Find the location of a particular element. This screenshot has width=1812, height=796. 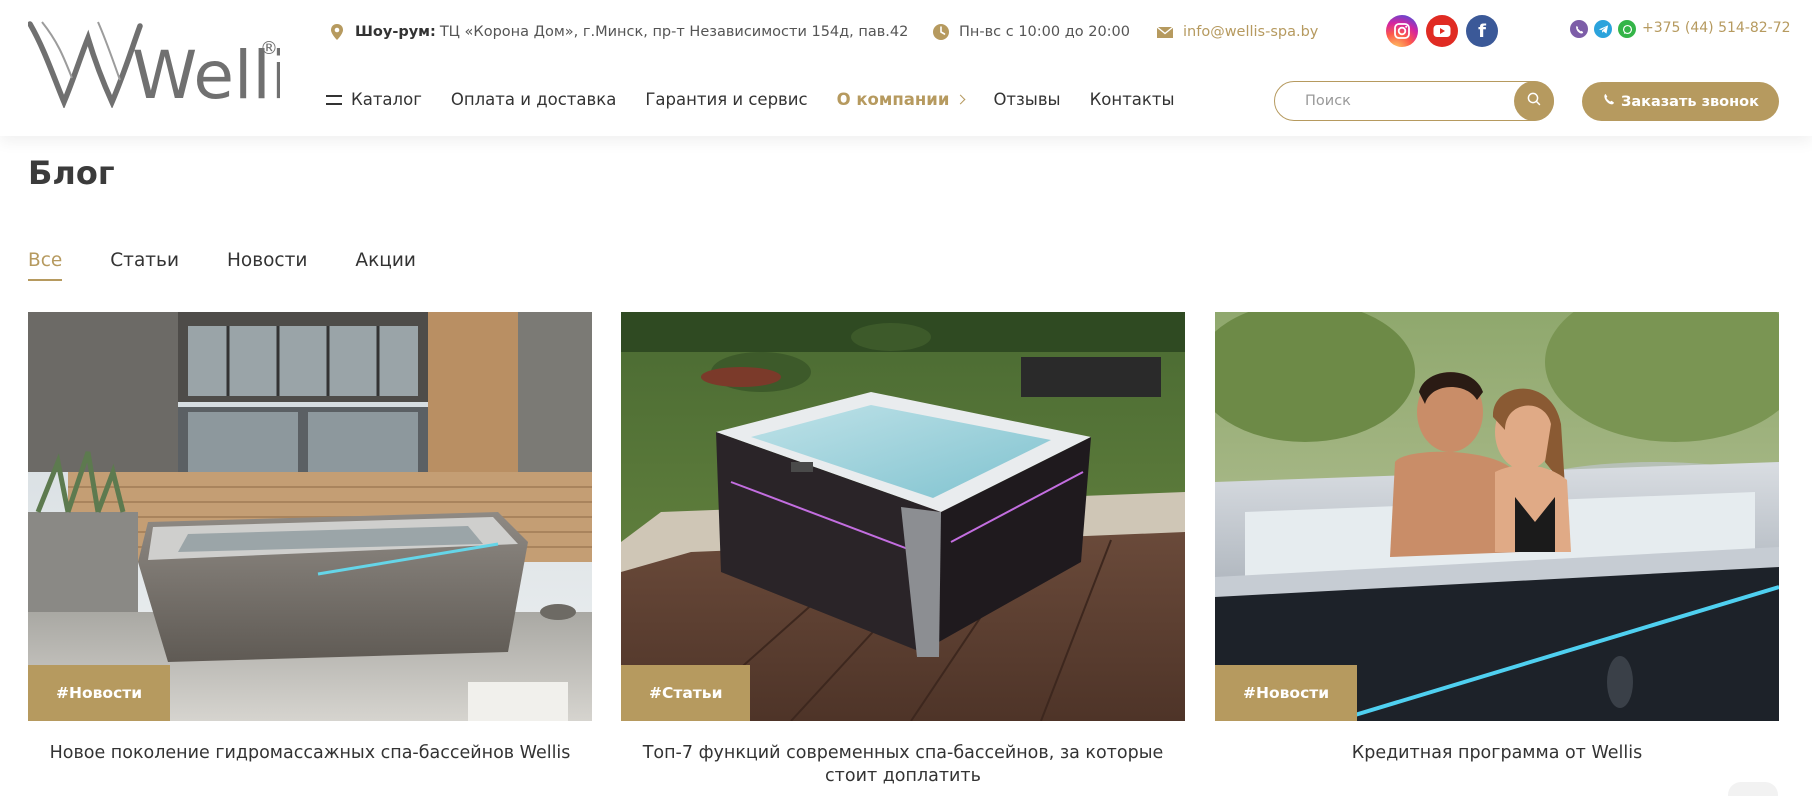

social-links: f is located at coordinates (1442, 31).